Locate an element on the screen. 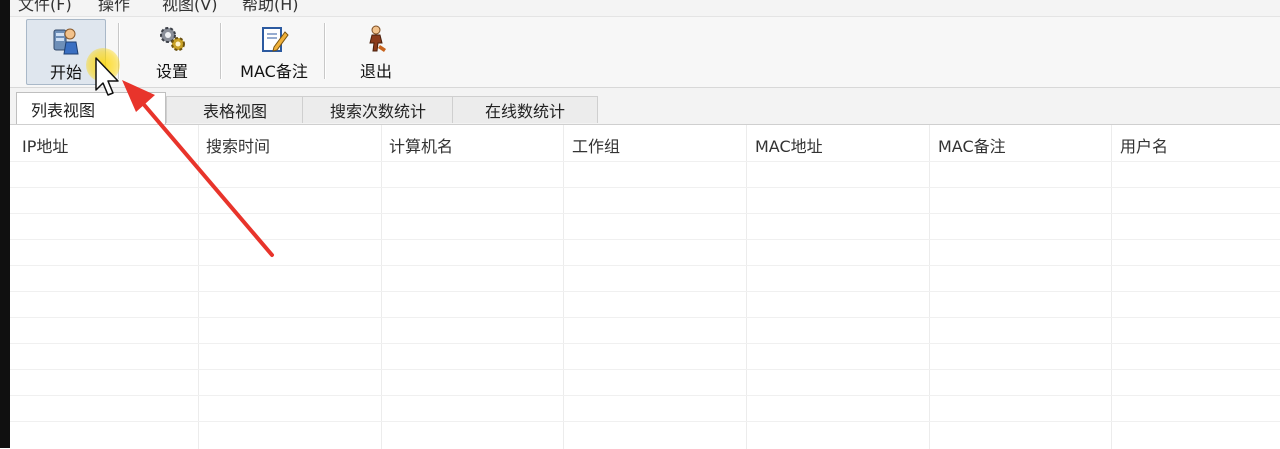 This screenshot has width=1280, height=449. red-arrow-annotation is located at coordinates (198, 168).